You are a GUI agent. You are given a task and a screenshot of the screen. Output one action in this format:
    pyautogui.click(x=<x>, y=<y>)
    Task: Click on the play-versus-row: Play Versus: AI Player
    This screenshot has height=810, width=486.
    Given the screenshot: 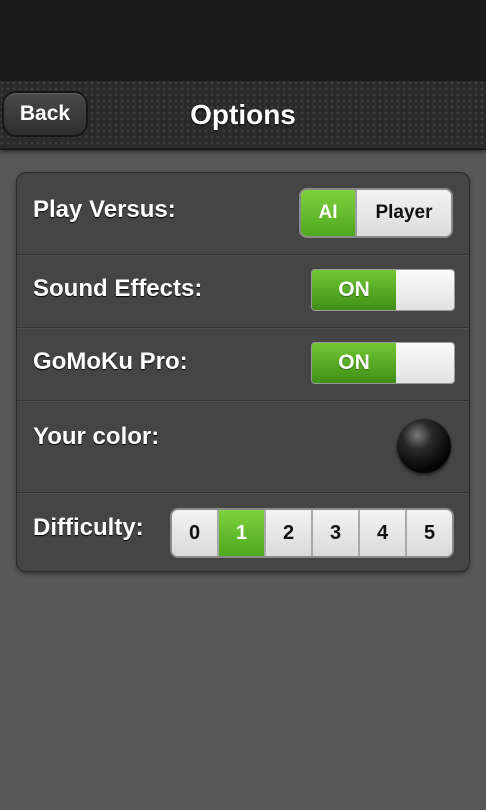 What is the action you would take?
    pyautogui.click(x=243, y=213)
    